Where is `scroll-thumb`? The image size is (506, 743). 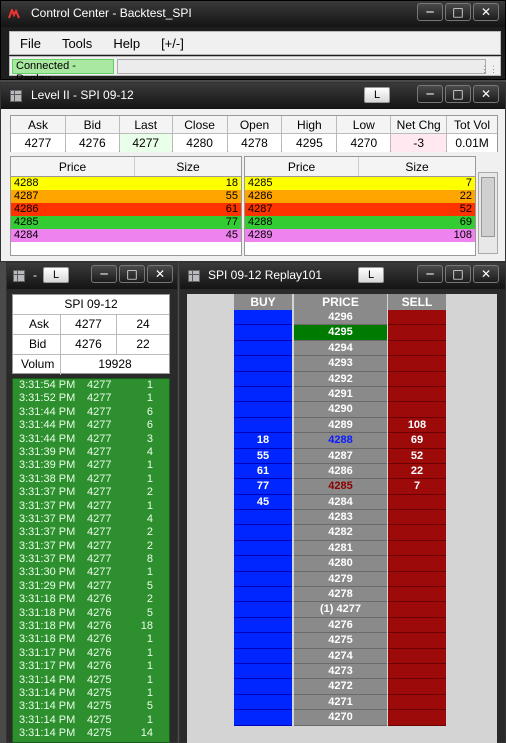 scroll-thumb is located at coordinates (488, 207).